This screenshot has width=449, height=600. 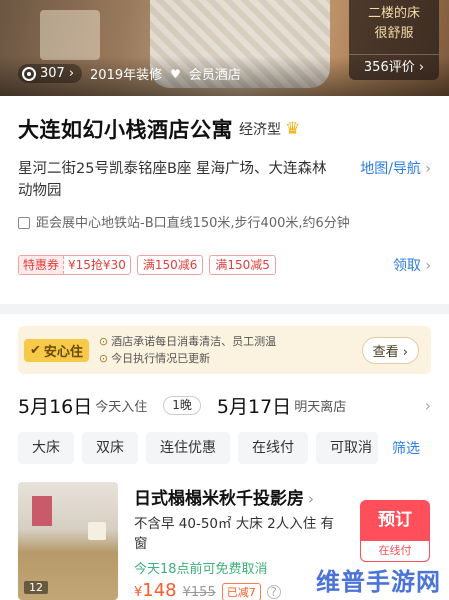 What do you see at coordinates (241, 591) in the screenshot?
I see `discount-badge: 已减7` at bounding box center [241, 591].